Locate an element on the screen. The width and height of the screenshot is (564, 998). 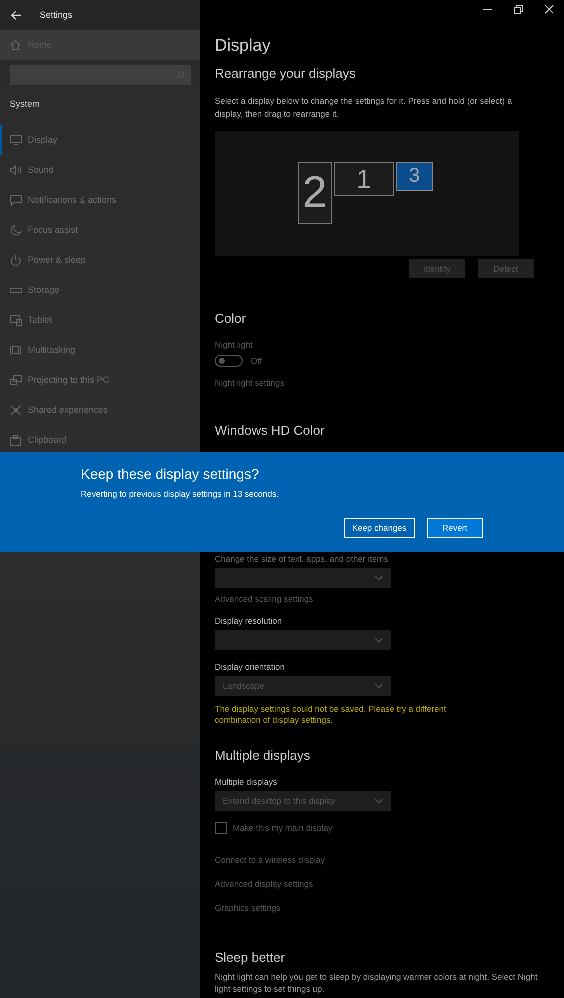
dialog-button: Revert is located at coordinates (455, 528).